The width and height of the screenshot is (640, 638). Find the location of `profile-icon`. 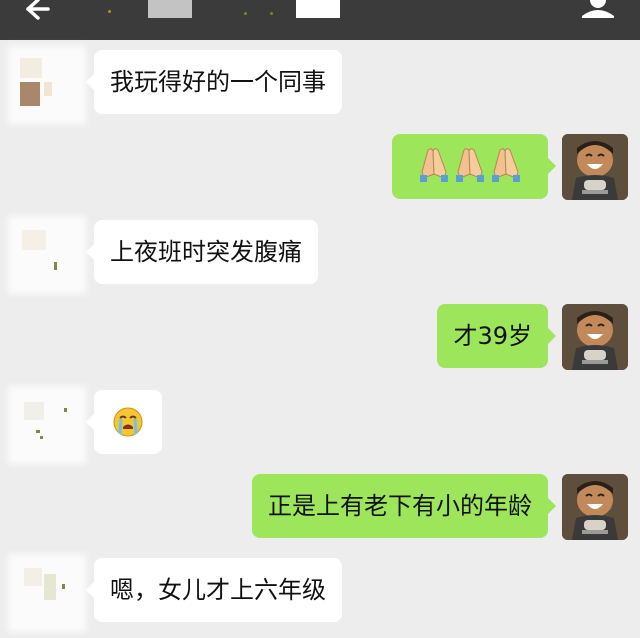

profile-icon is located at coordinates (598, 10).